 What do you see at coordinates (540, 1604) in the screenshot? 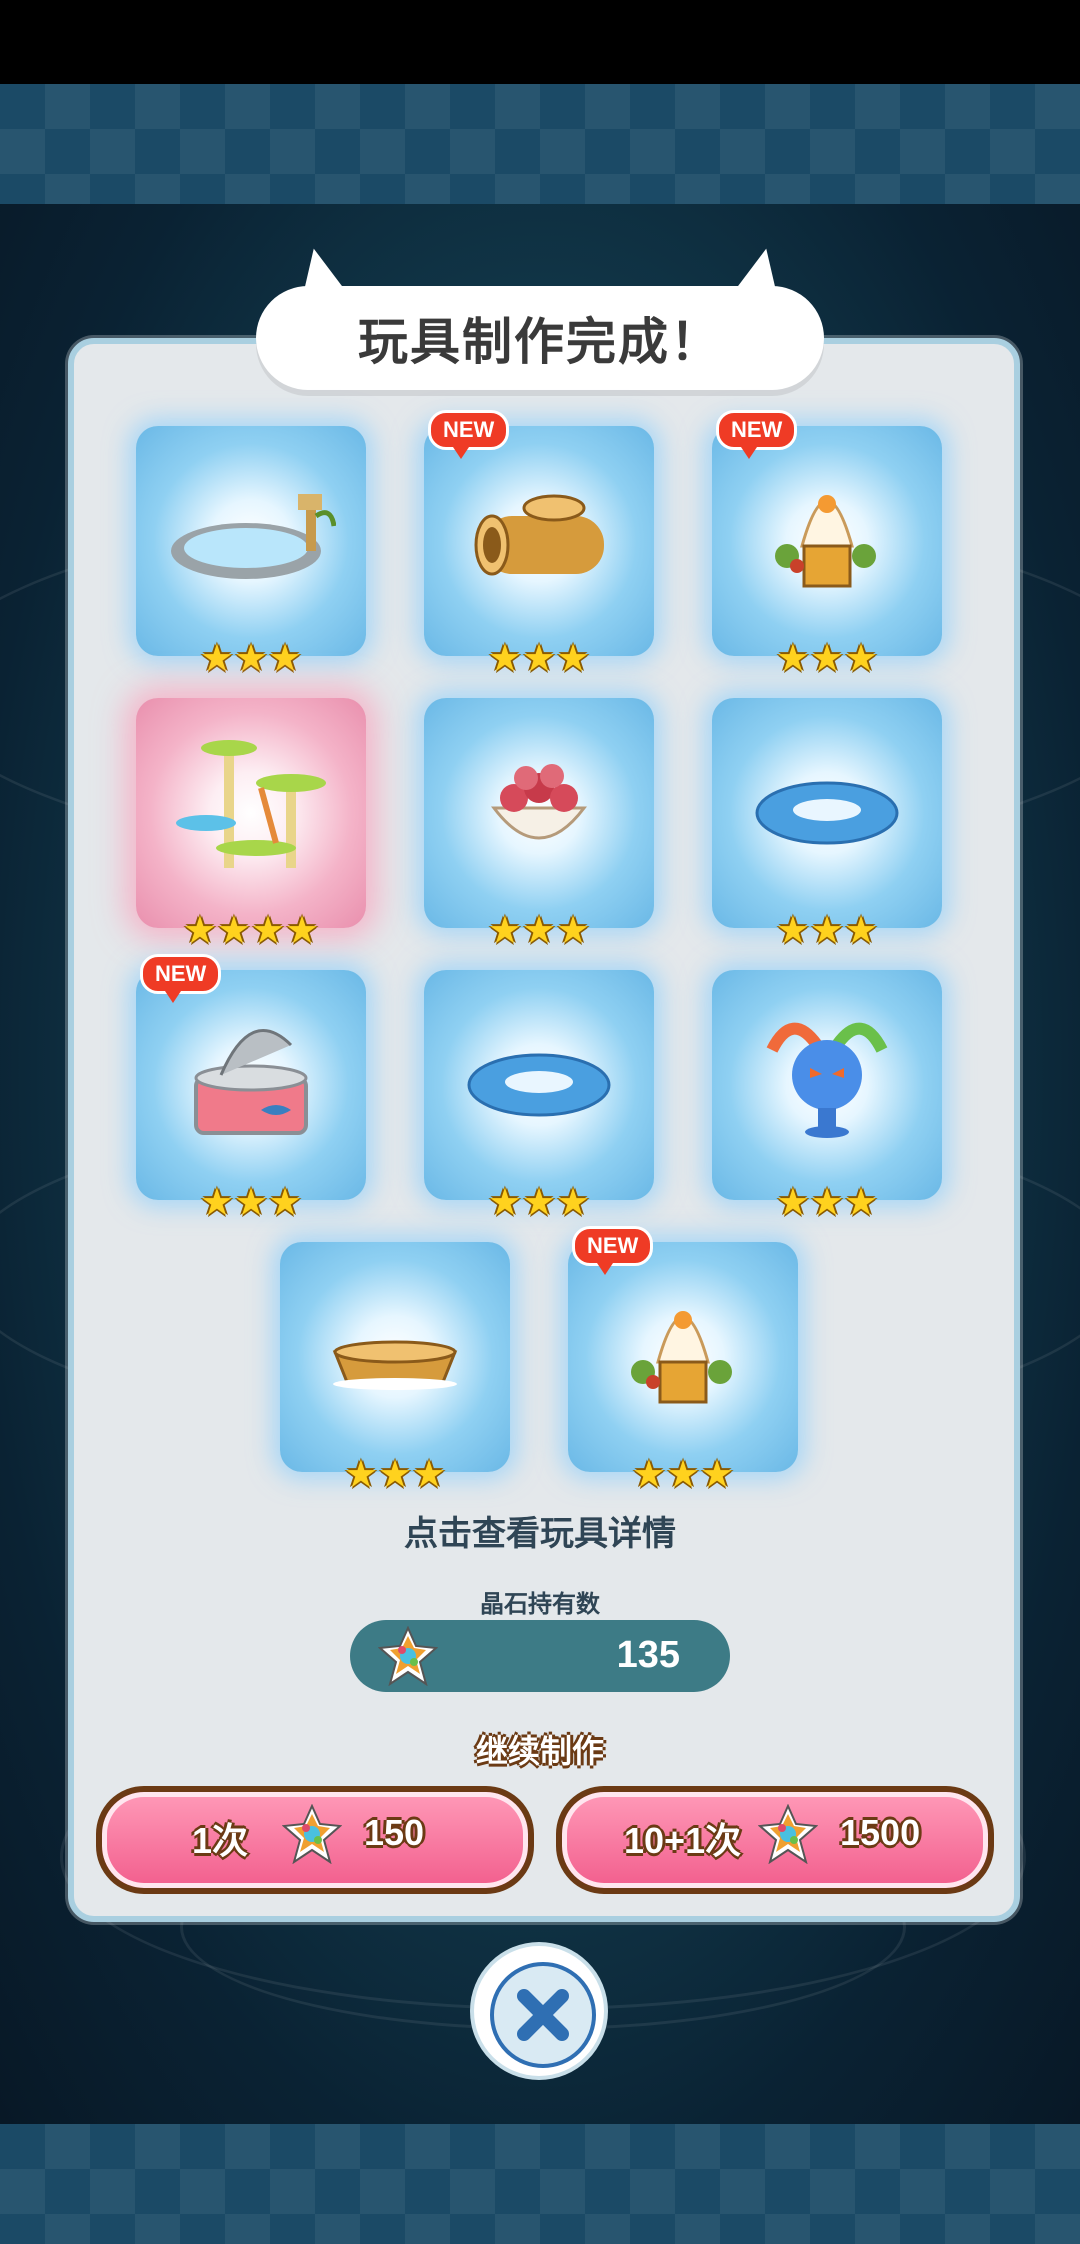
I see `gem-count-label: 晶石持有数` at bounding box center [540, 1604].